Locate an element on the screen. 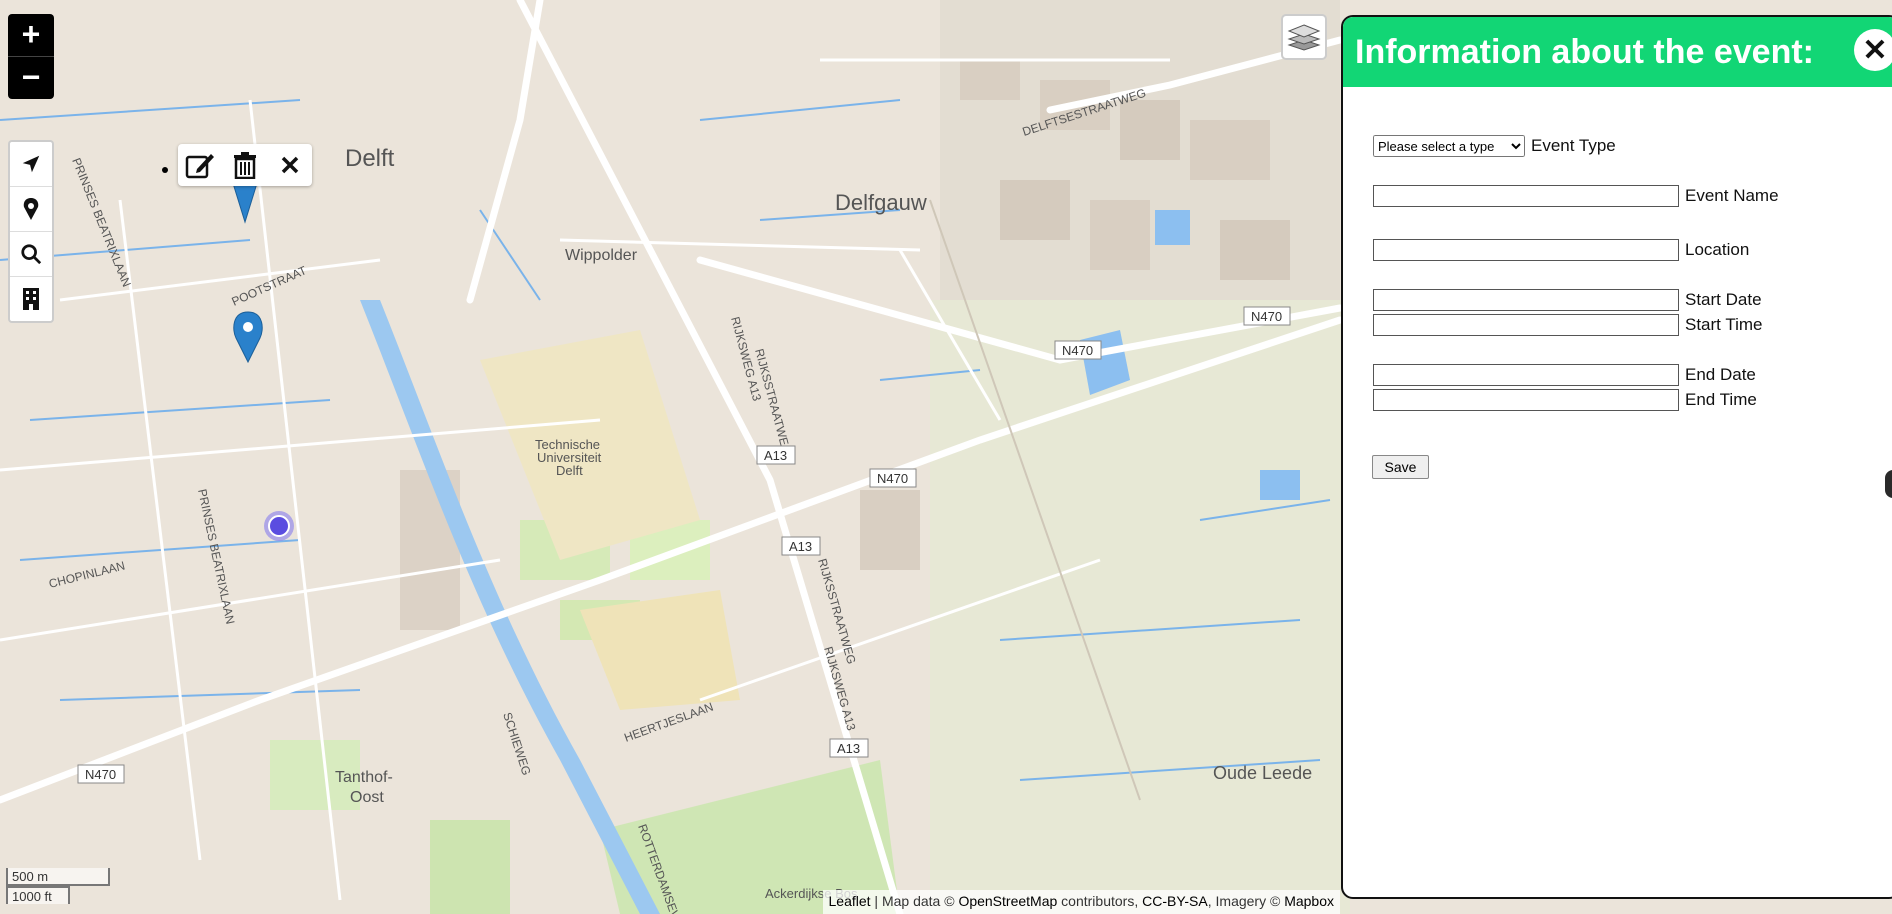 The height and width of the screenshot is (914, 1892). close-icon: ✕ is located at coordinates (1875, 50).